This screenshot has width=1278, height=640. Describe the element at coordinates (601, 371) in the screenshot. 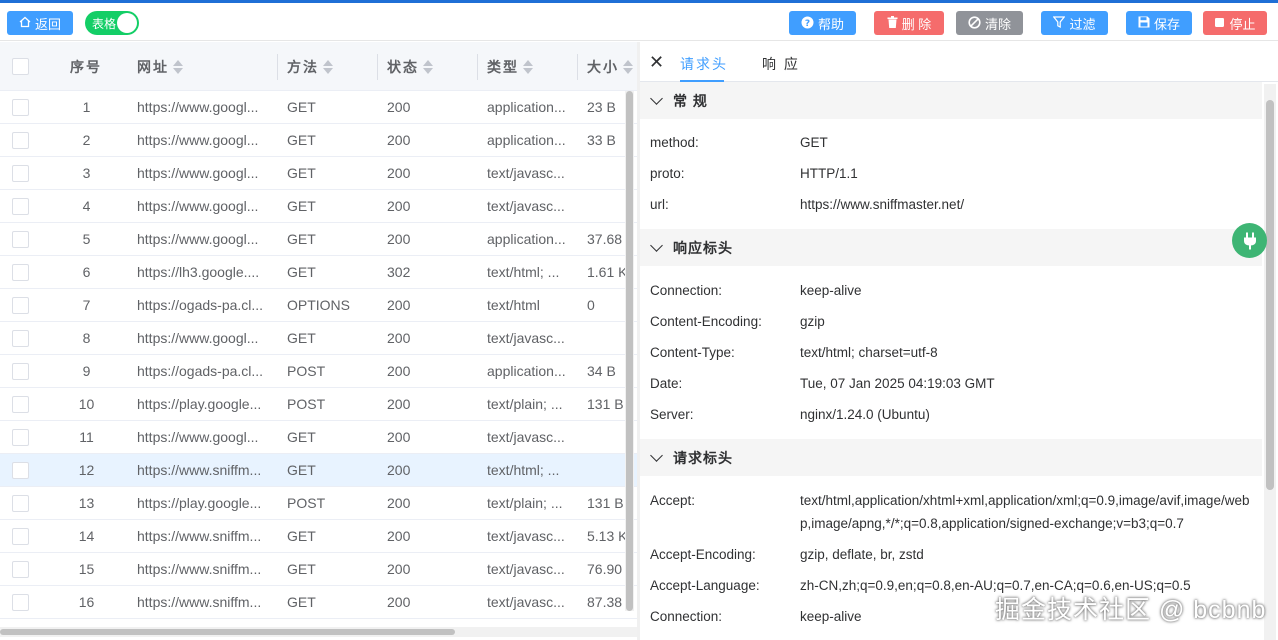

I see `cell-size: 34 B` at that location.